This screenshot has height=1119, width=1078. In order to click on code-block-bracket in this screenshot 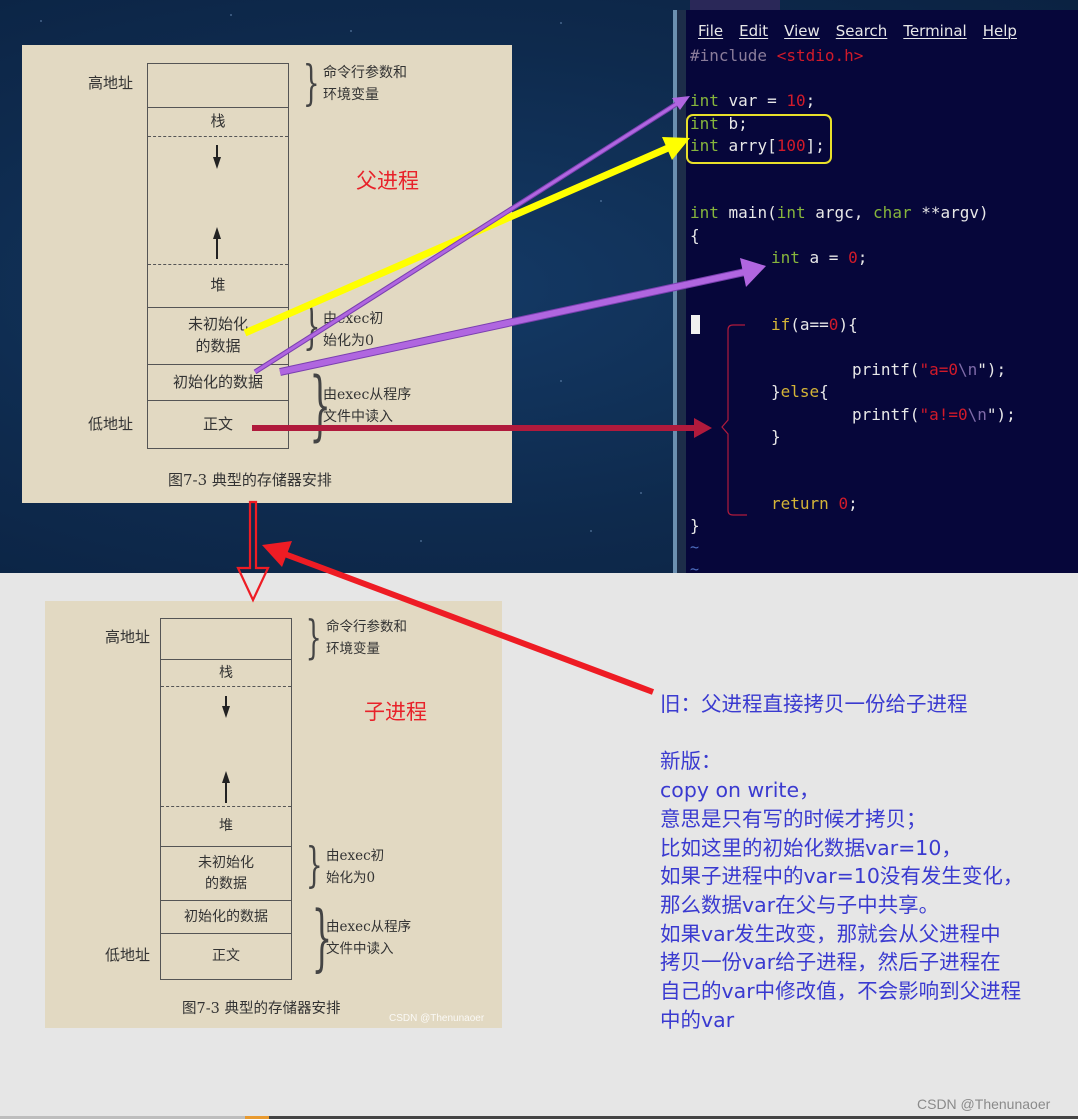, I will do `click(734, 420)`.